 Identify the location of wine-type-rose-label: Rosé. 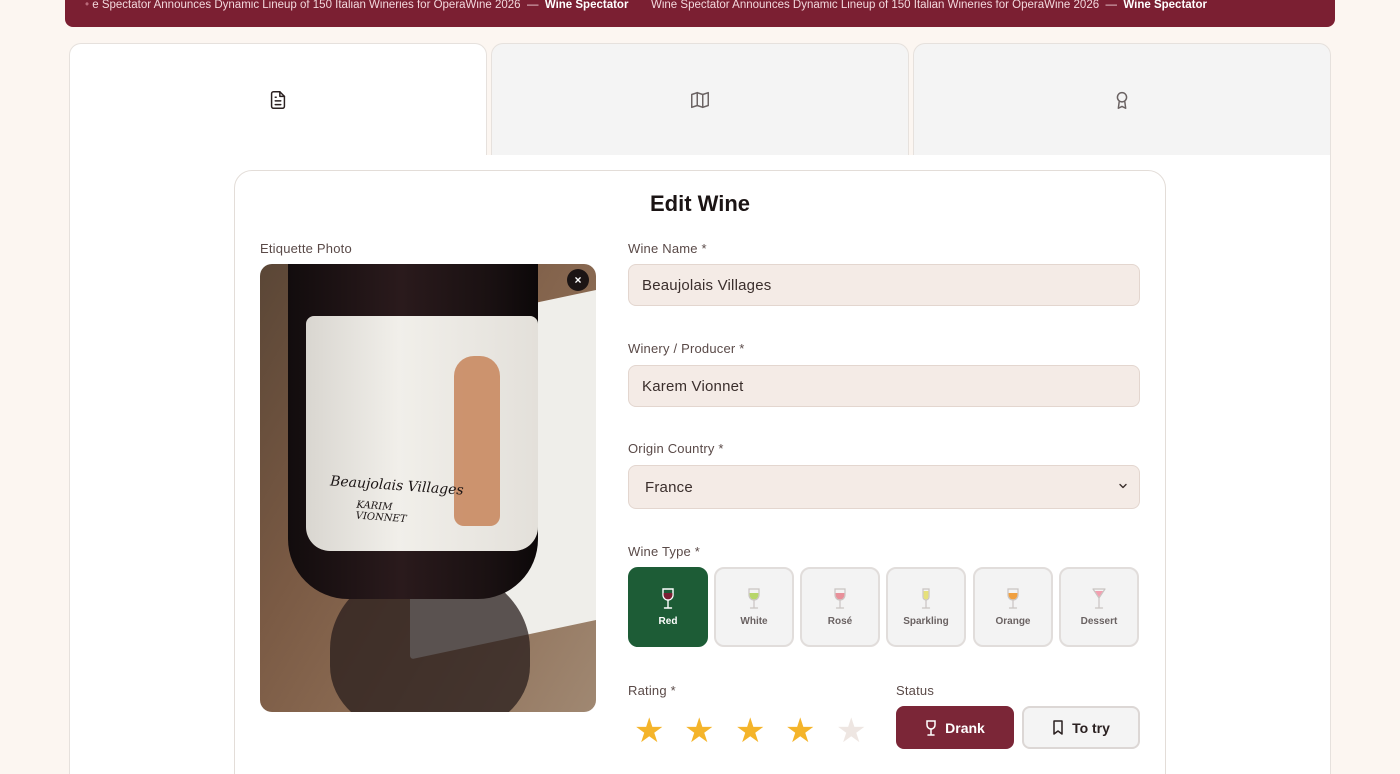
(840, 621).